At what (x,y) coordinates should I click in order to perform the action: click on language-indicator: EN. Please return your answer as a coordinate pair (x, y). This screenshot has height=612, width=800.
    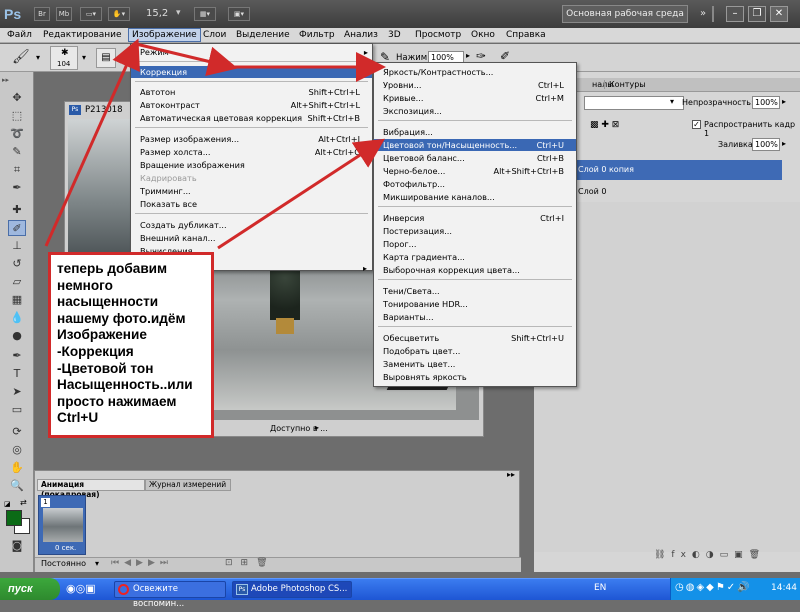
    Looking at the image, I should click on (600, 588).